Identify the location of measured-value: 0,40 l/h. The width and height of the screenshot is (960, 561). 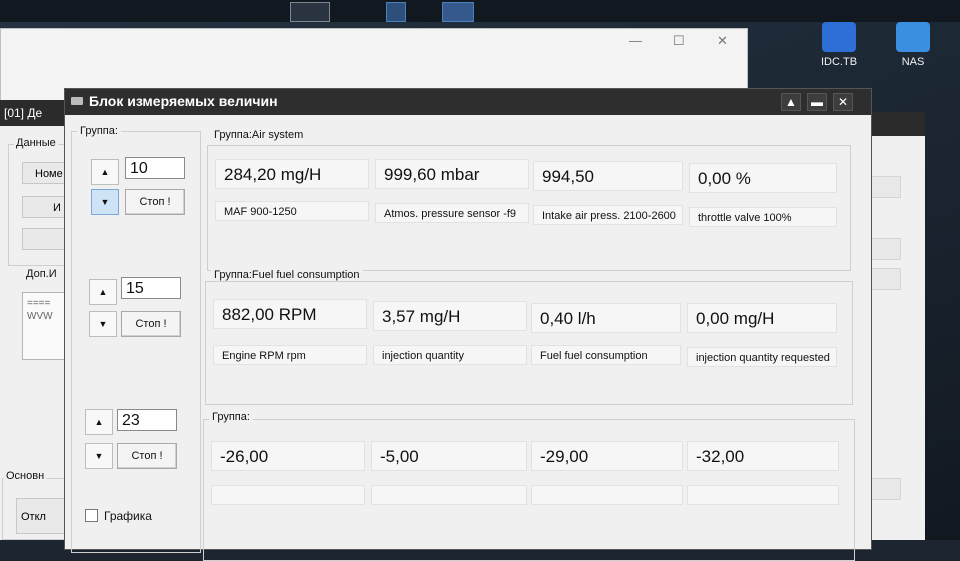
(606, 318).